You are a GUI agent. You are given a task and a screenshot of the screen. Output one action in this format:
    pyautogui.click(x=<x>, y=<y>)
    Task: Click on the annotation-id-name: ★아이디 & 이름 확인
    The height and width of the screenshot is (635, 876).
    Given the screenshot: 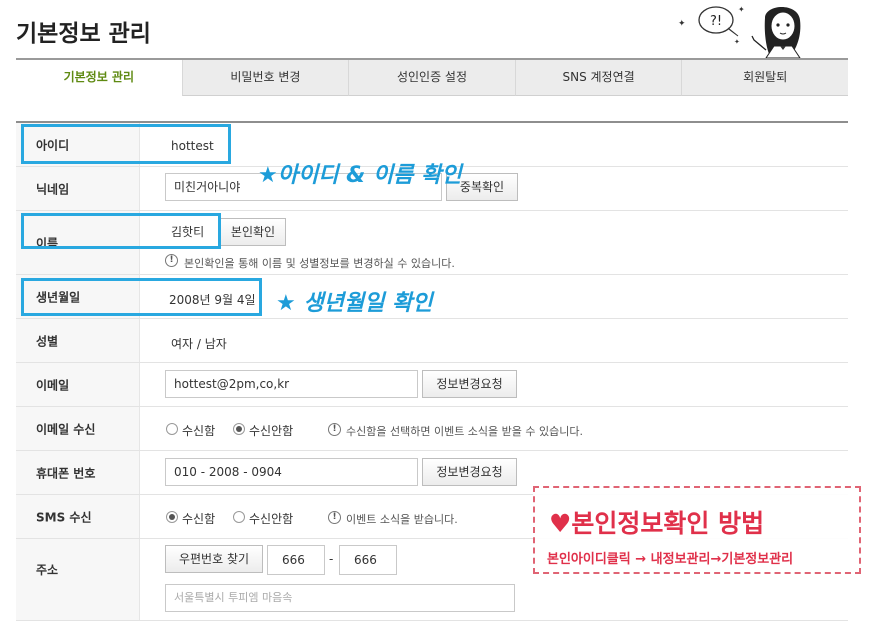 What is the action you would take?
    pyautogui.click(x=360, y=175)
    